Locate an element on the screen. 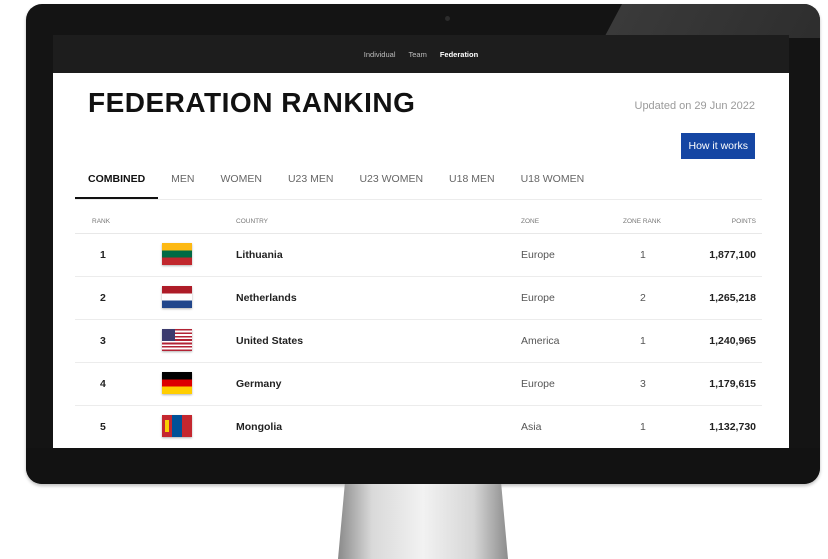  country-cell: Netherlands is located at coordinates (266, 298).